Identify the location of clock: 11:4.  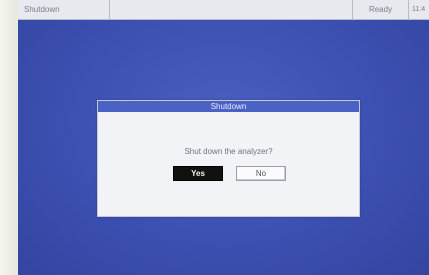
(419, 9).